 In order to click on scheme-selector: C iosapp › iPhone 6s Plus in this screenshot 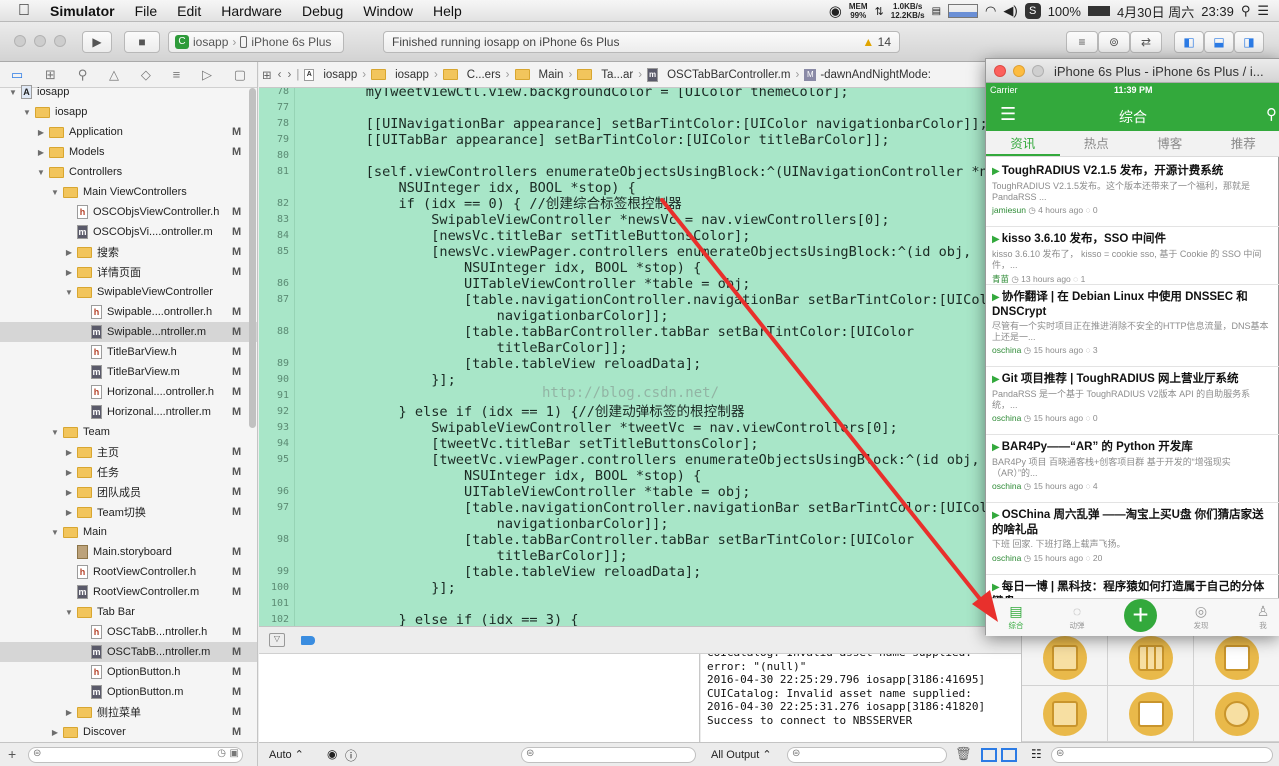, I will do `click(256, 42)`.